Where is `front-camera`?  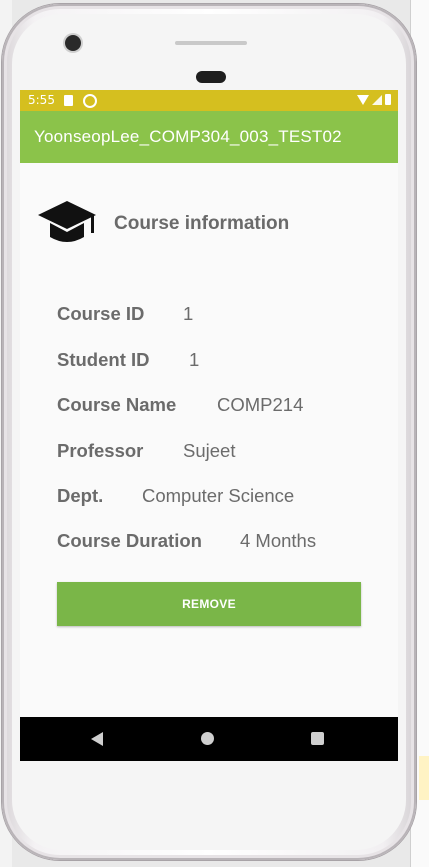 front-camera is located at coordinates (73, 43).